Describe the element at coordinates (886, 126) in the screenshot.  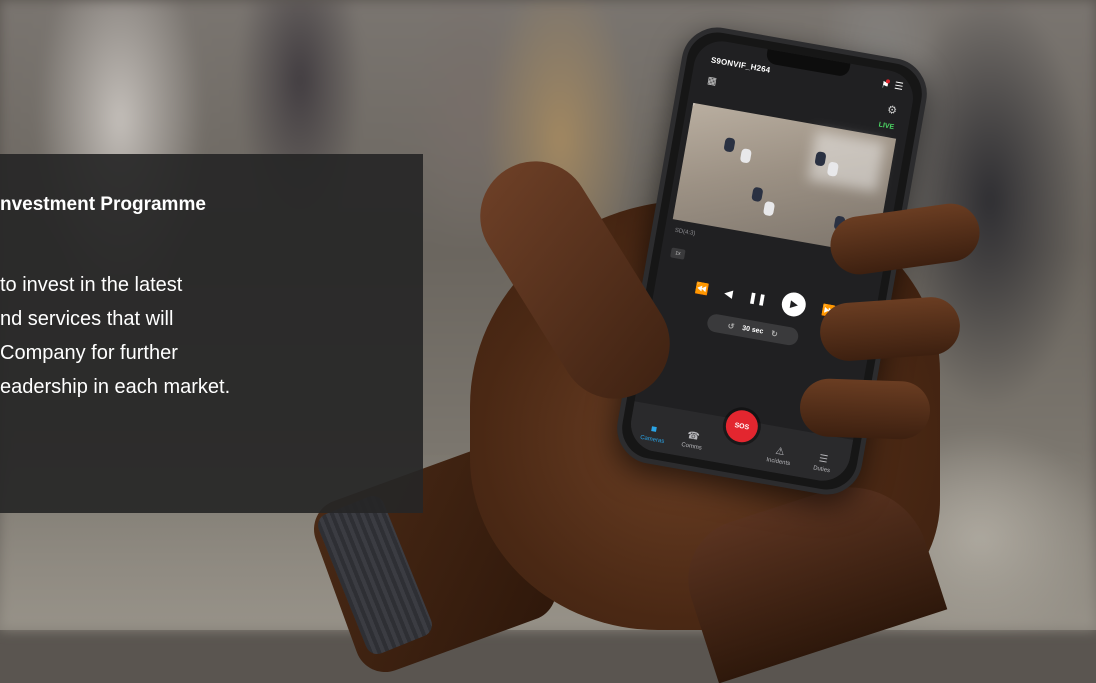
I see `live-badge: LIVE` at that location.